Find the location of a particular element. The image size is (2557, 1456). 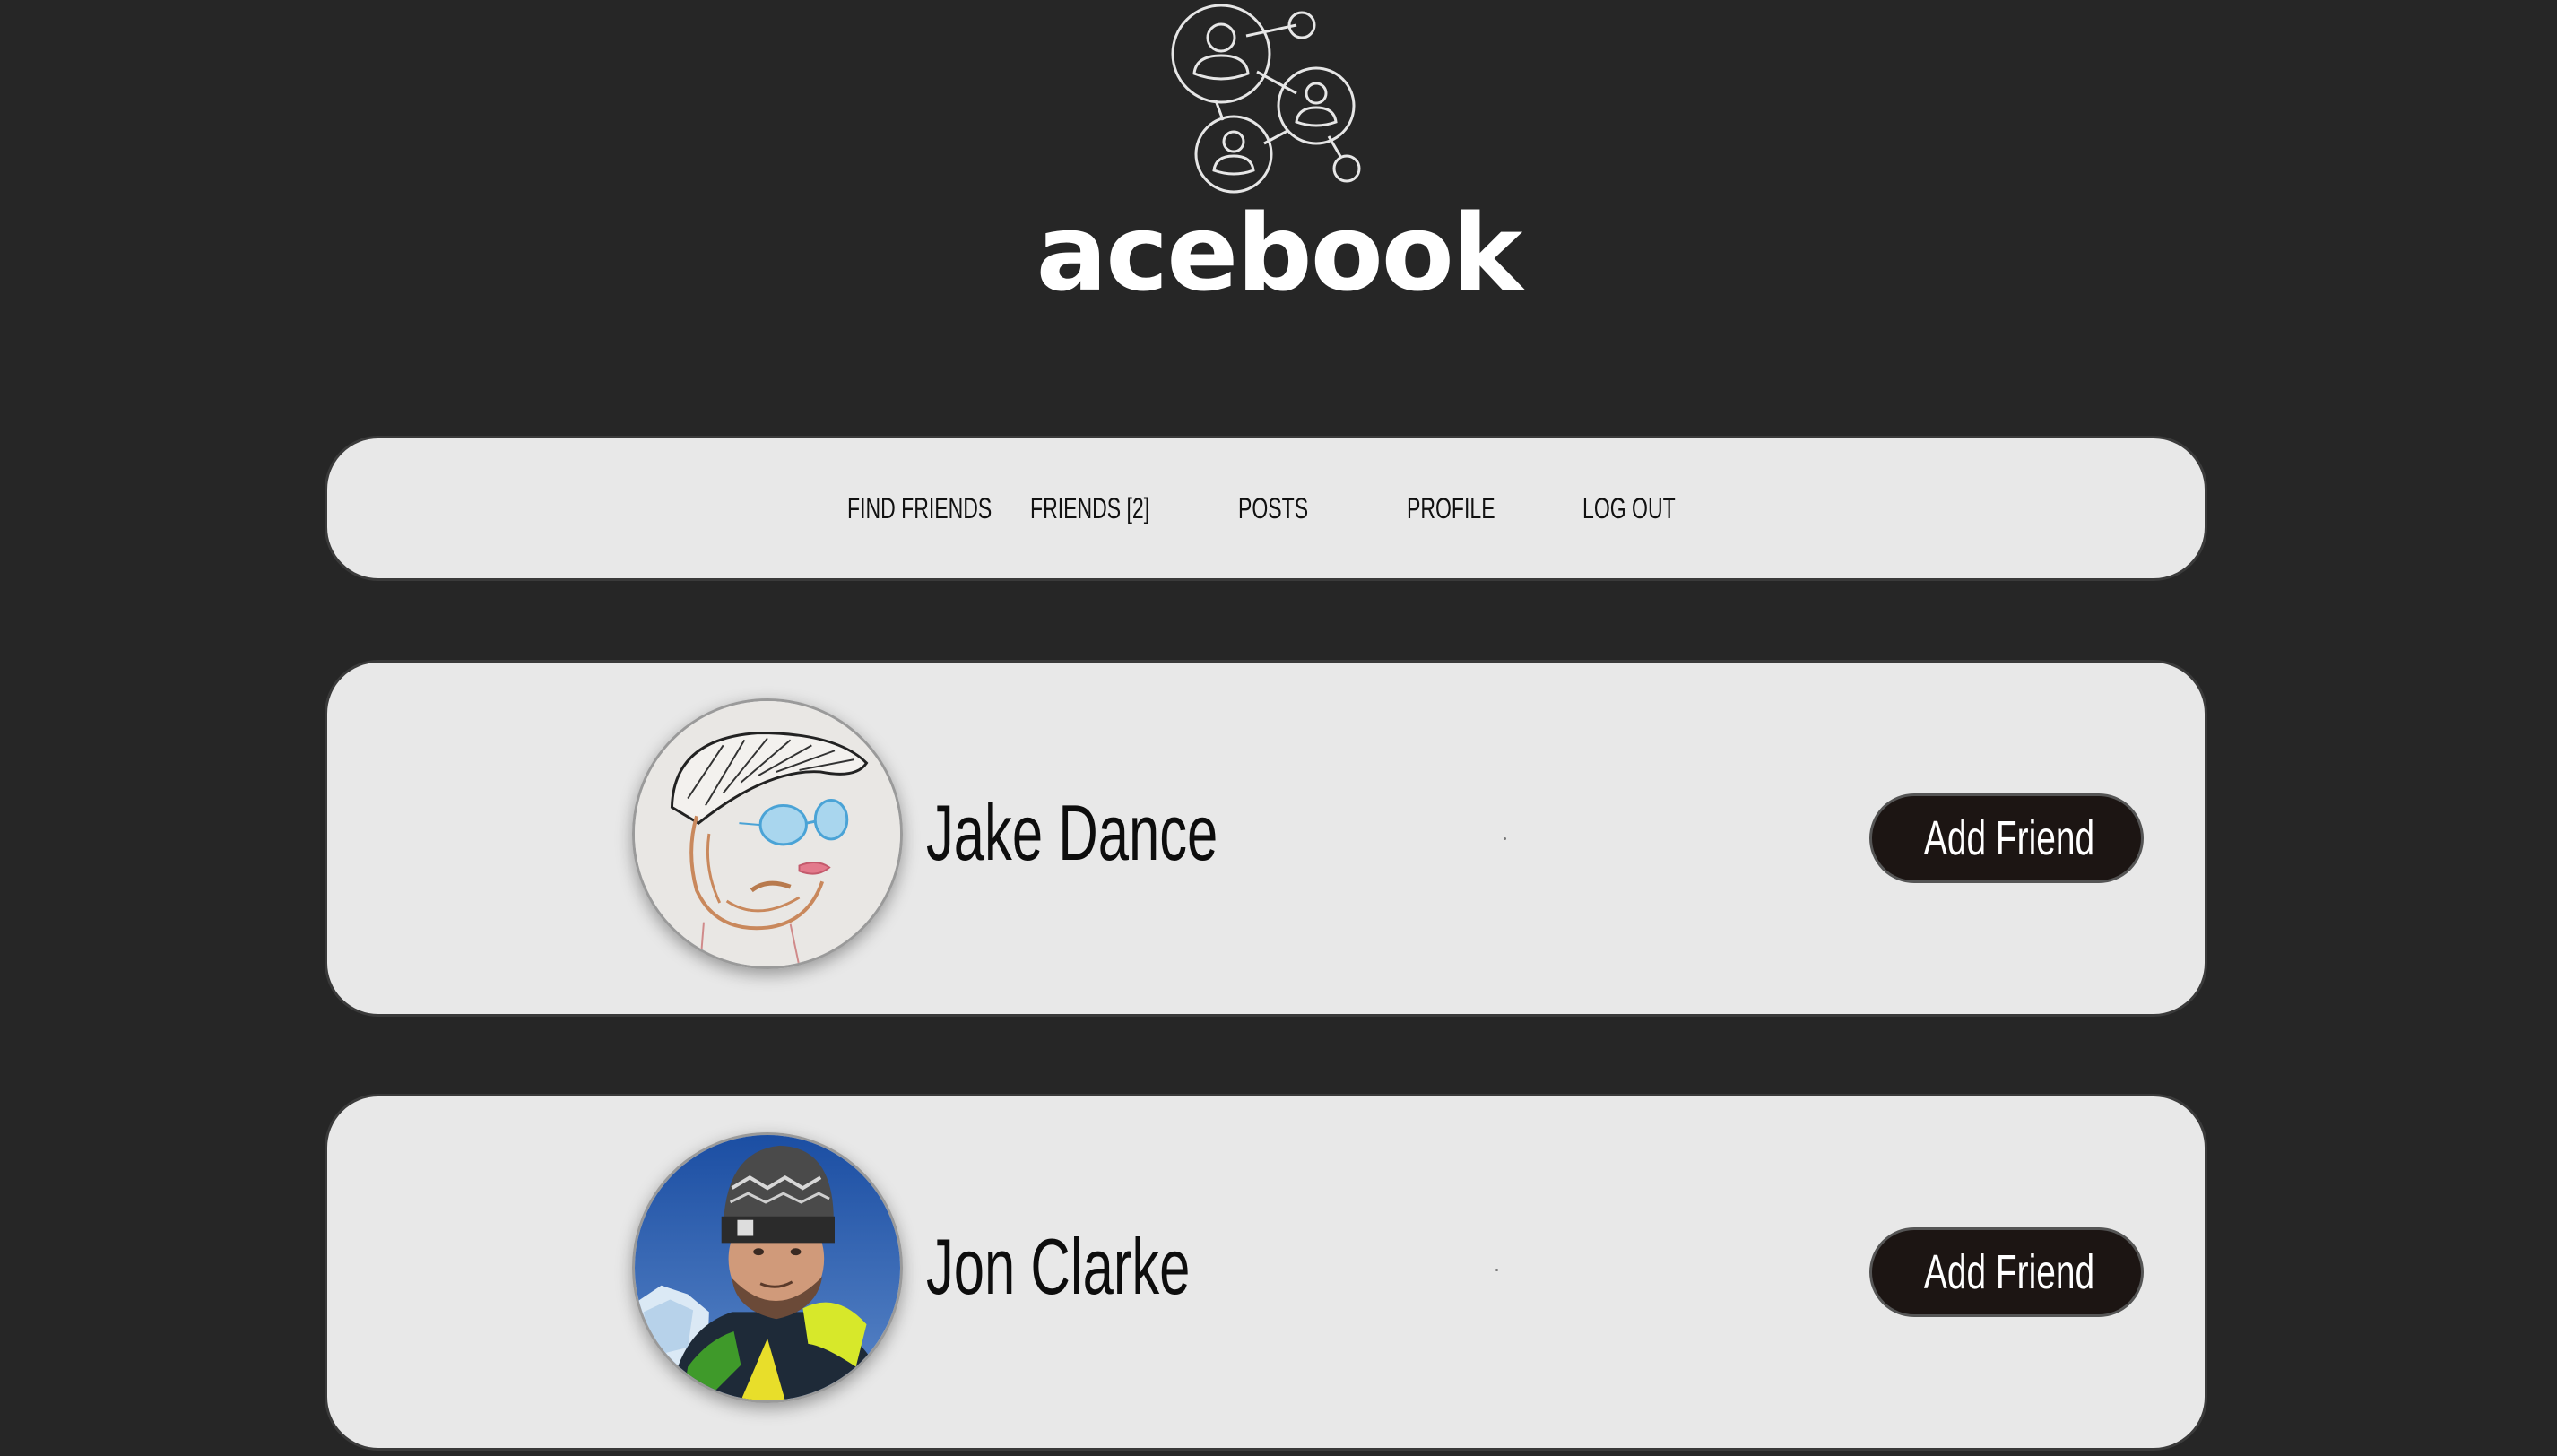

nav-find-friends: FIND FRIENDS is located at coordinates (919, 508).